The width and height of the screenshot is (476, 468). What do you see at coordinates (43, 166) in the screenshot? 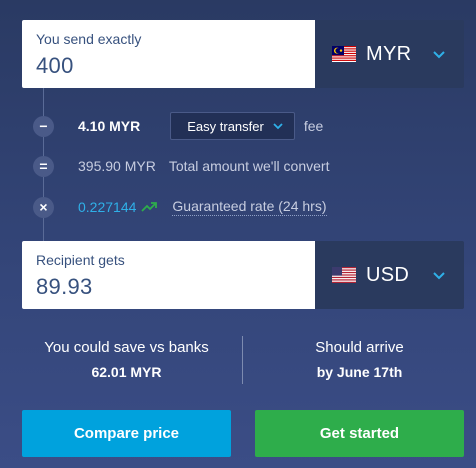
I see `equals-icon: =` at bounding box center [43, 166].